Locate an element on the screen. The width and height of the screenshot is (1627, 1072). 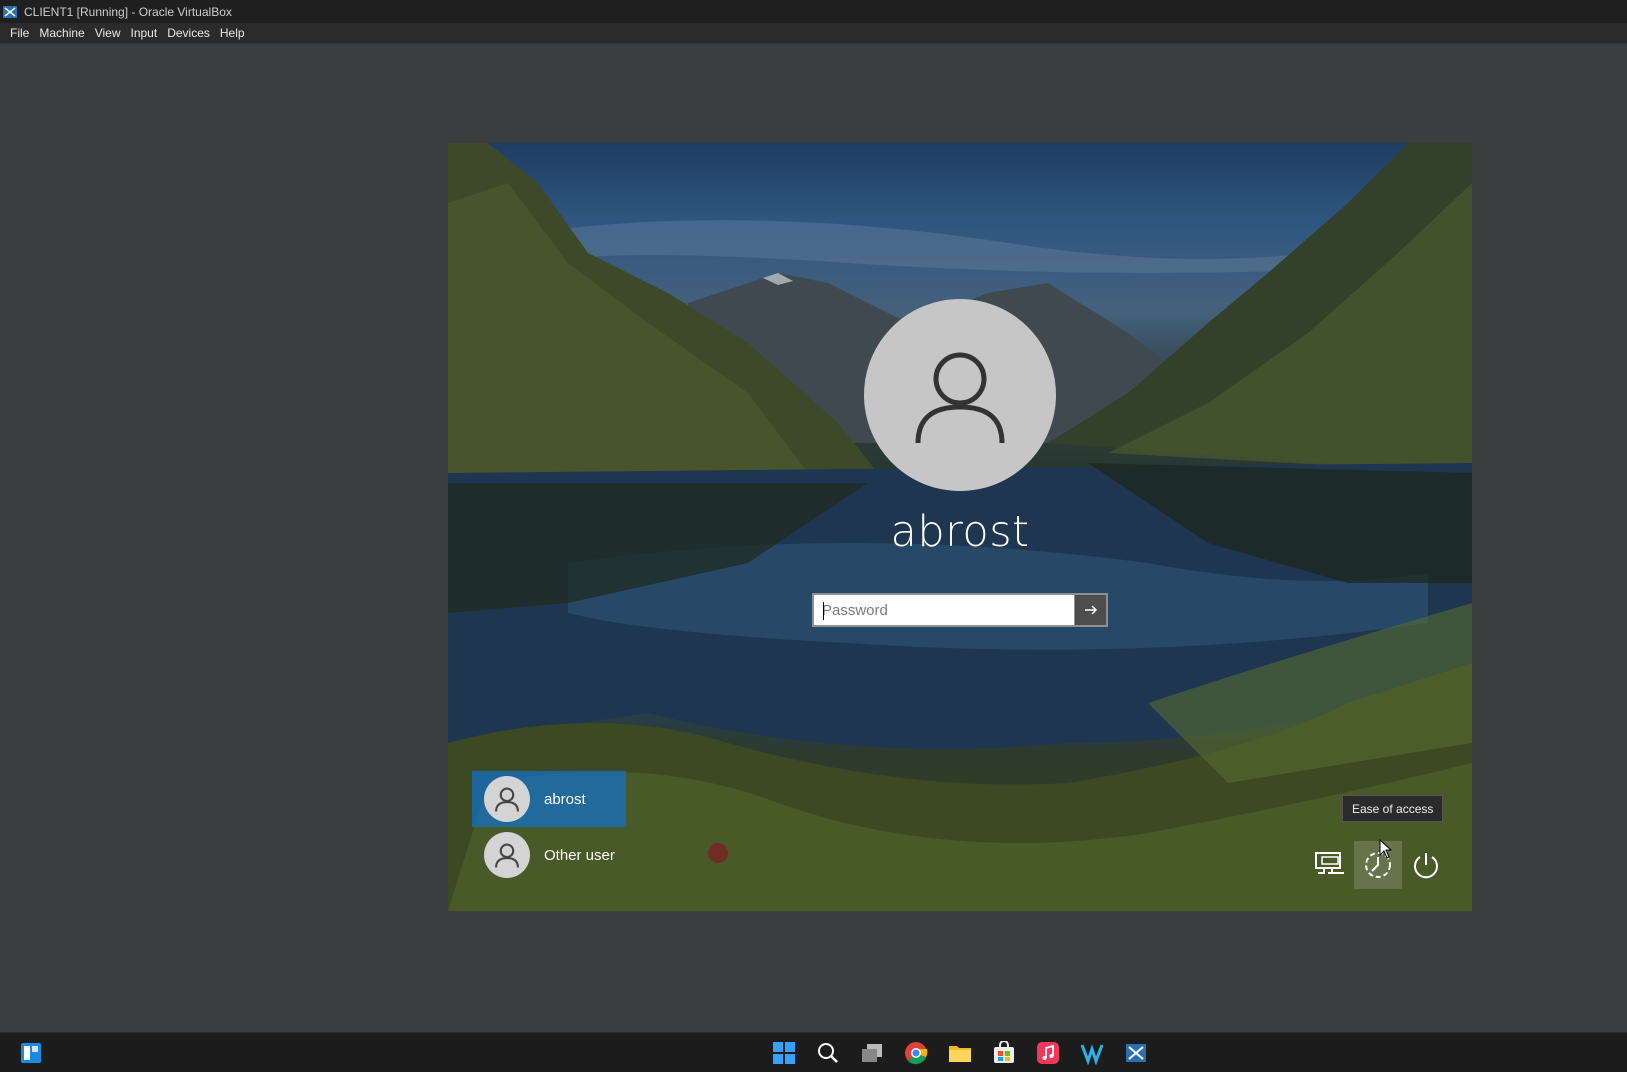
power-button is located at coordinates (1426, 865).